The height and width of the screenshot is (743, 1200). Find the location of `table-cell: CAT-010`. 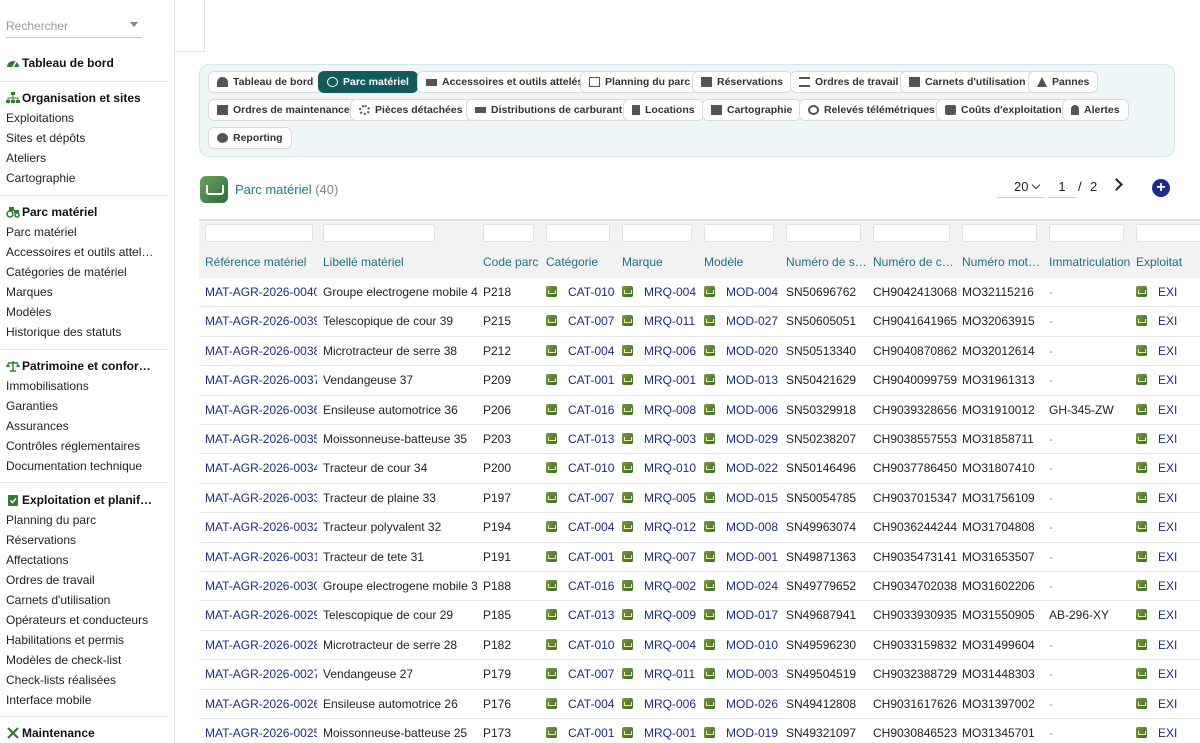

table-cell: CAT-010 is located at coordinates (582, 468).